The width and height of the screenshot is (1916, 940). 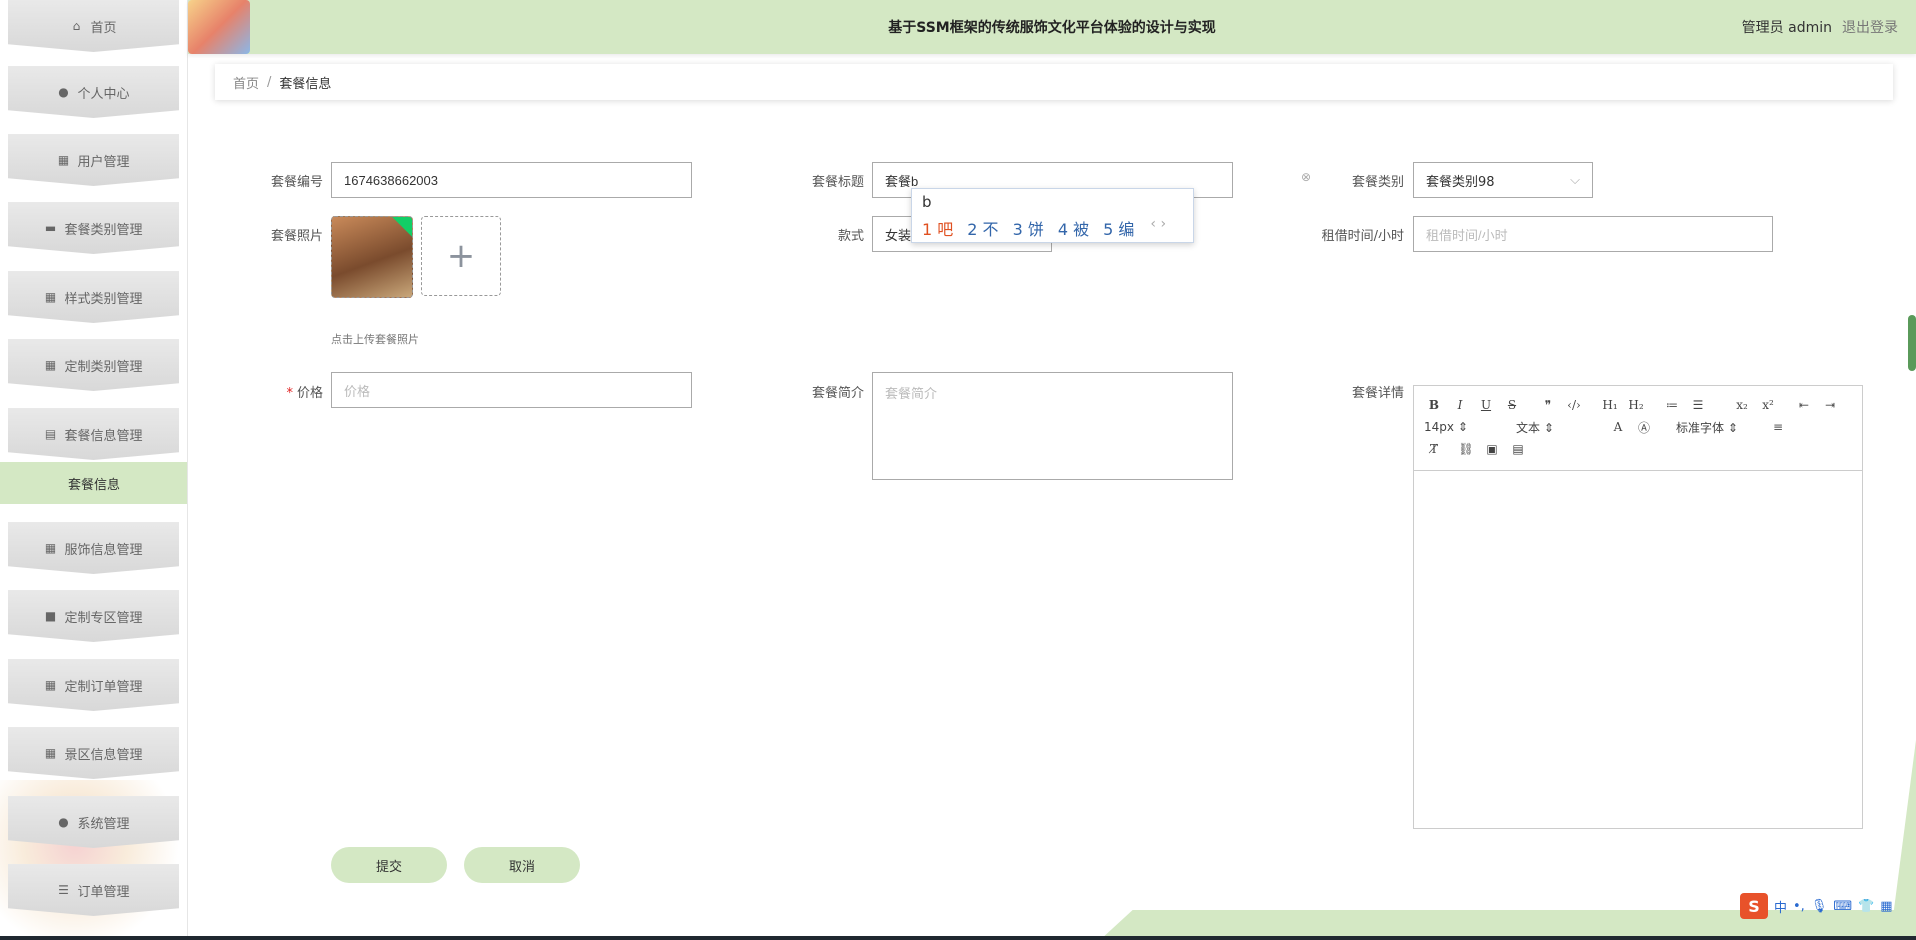 What do you see at coordinates (1842, 906) in the screenshot?
I see `keyboard-icon: ⌨` at bounding box center [1842, 906].